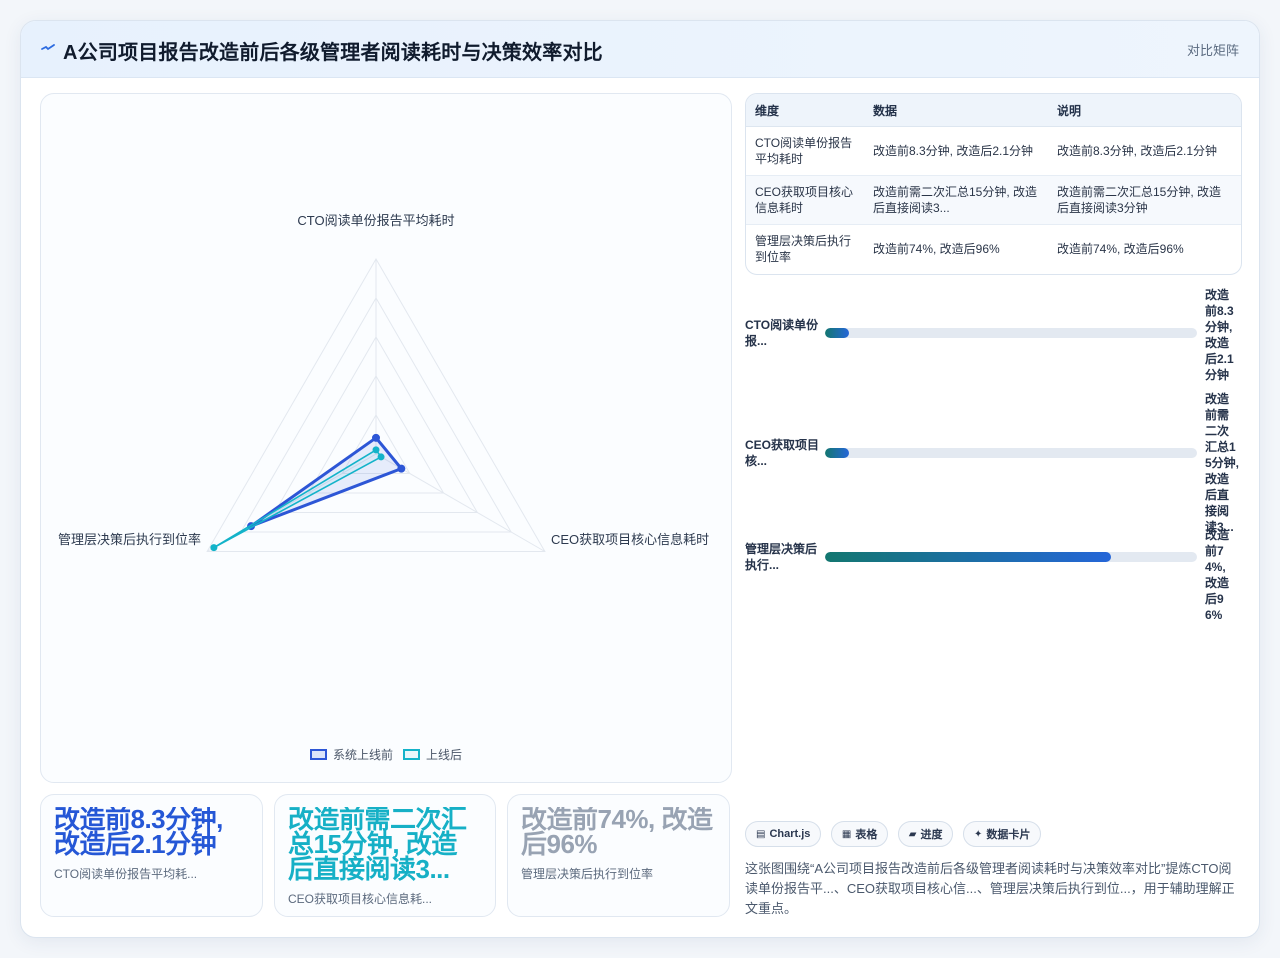 Image resolution: width=1280 pixels, height=958 pixels. What do you see at coordinates (1217, 575) in the screenshot?
I see `progress-value: 改造前74%, 改造后96%` at bounding box center [1217, 575].